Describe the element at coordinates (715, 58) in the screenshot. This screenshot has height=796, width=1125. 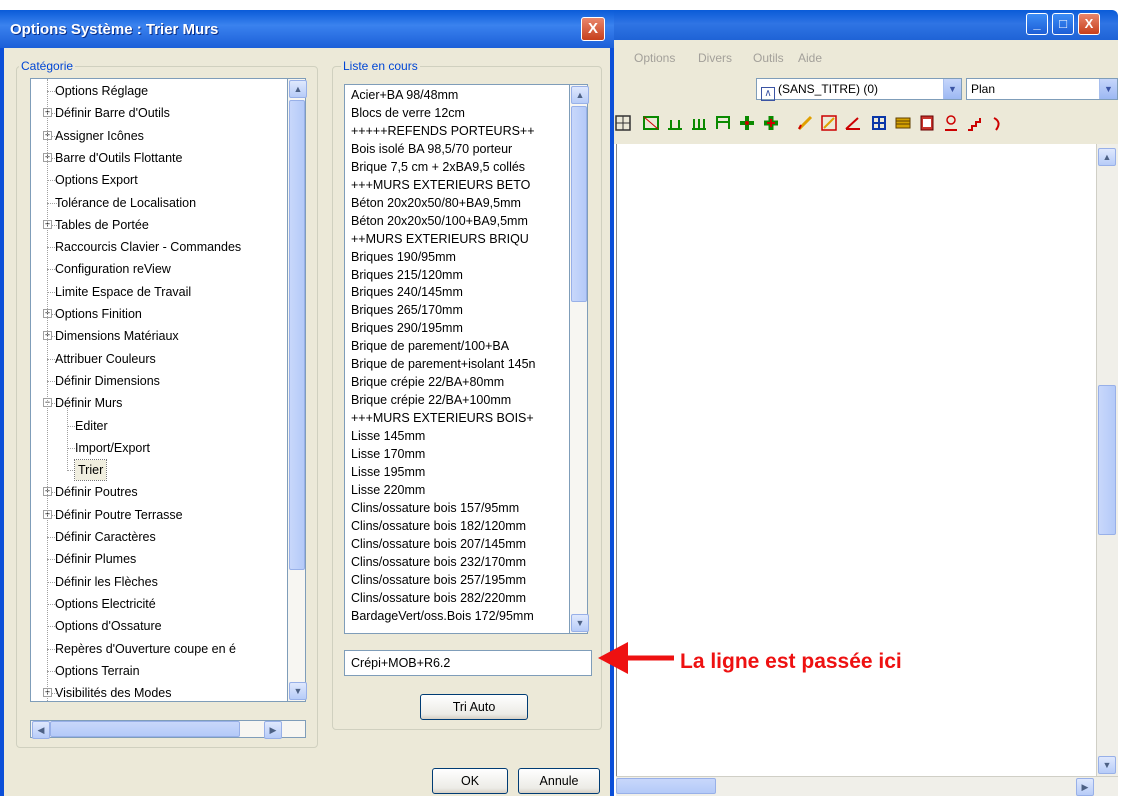
I see `menu-divers: Divers` at that location.